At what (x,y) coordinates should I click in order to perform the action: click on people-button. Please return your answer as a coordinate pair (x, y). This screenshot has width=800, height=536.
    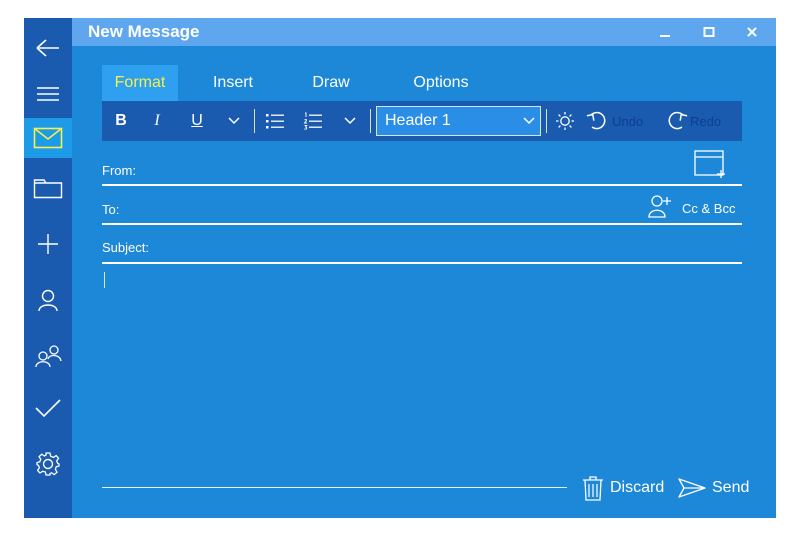
    Looking at the image, I should click on (48, 356).